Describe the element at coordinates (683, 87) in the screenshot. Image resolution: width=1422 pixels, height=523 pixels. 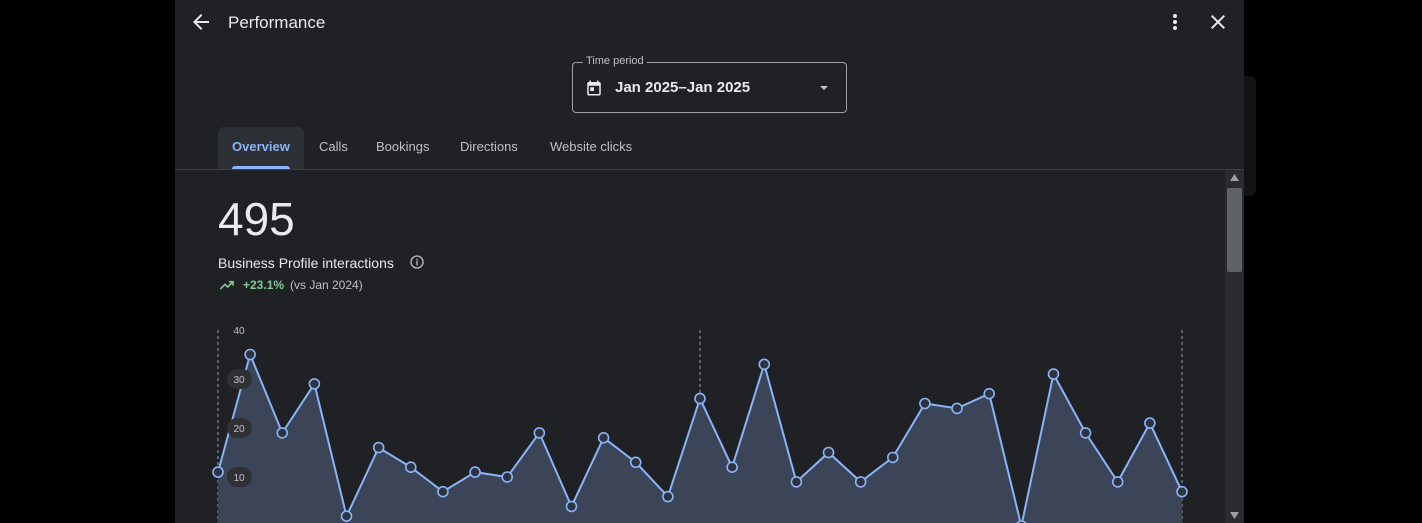
I see `time-period-value: Jan 2025–Jan 2025` at that location.